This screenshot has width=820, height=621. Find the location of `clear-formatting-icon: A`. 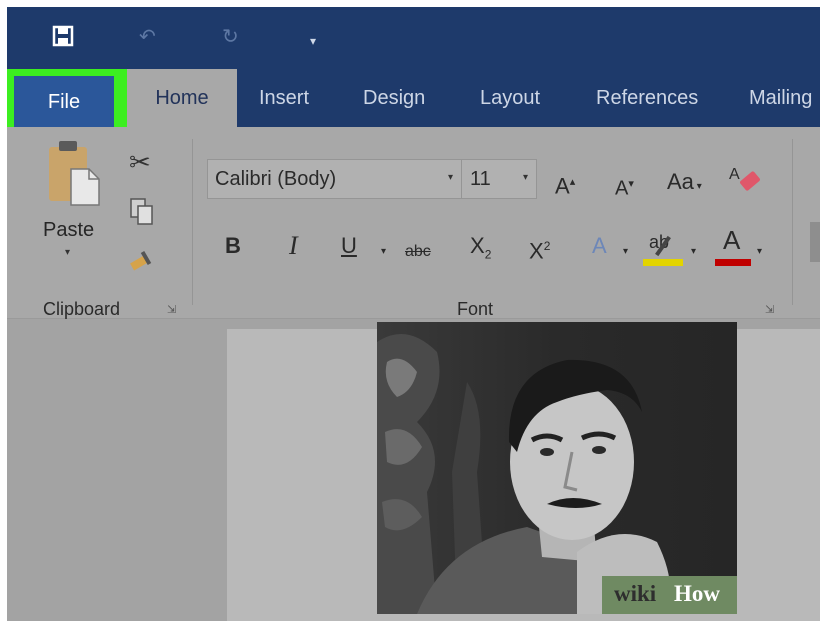

clear-formatting-icon: A is located at coordinates (746, 180).